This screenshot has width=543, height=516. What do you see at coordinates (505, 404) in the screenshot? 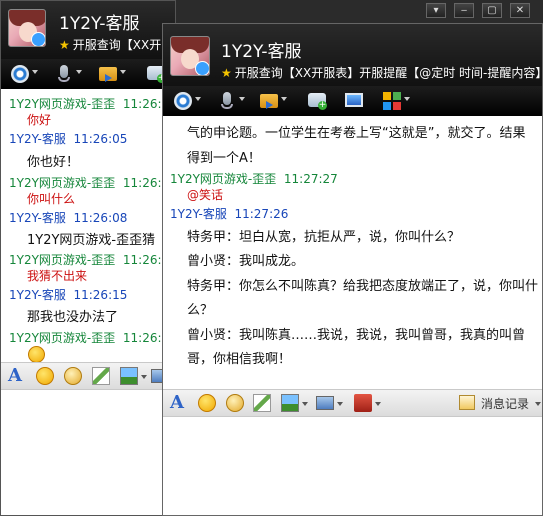
I see `history-label: 消息记录` at bounding box center [505, 404].